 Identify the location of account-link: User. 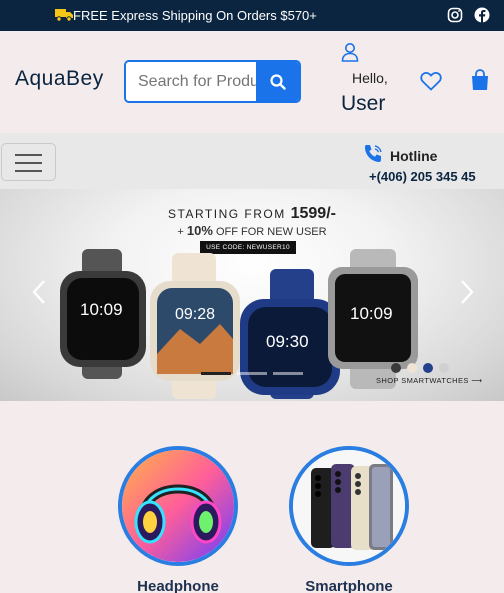
(363, 104).